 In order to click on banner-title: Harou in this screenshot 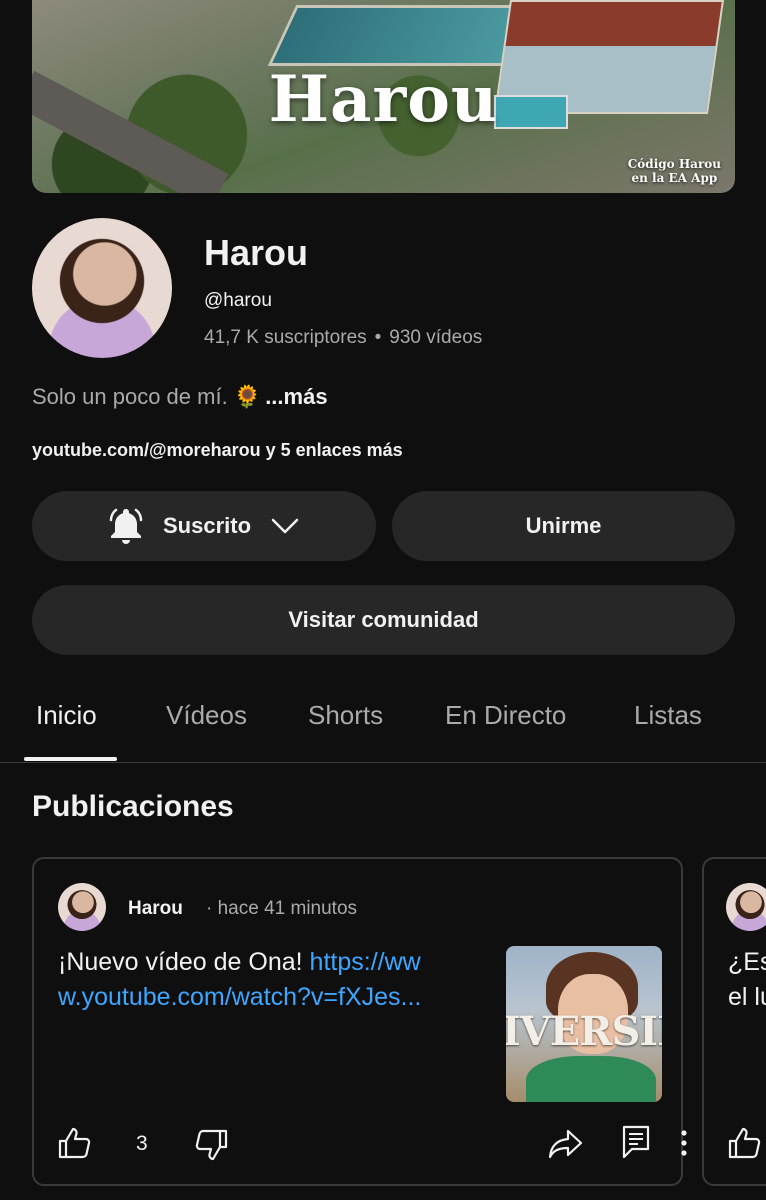, I will do `click(383, 99)`.